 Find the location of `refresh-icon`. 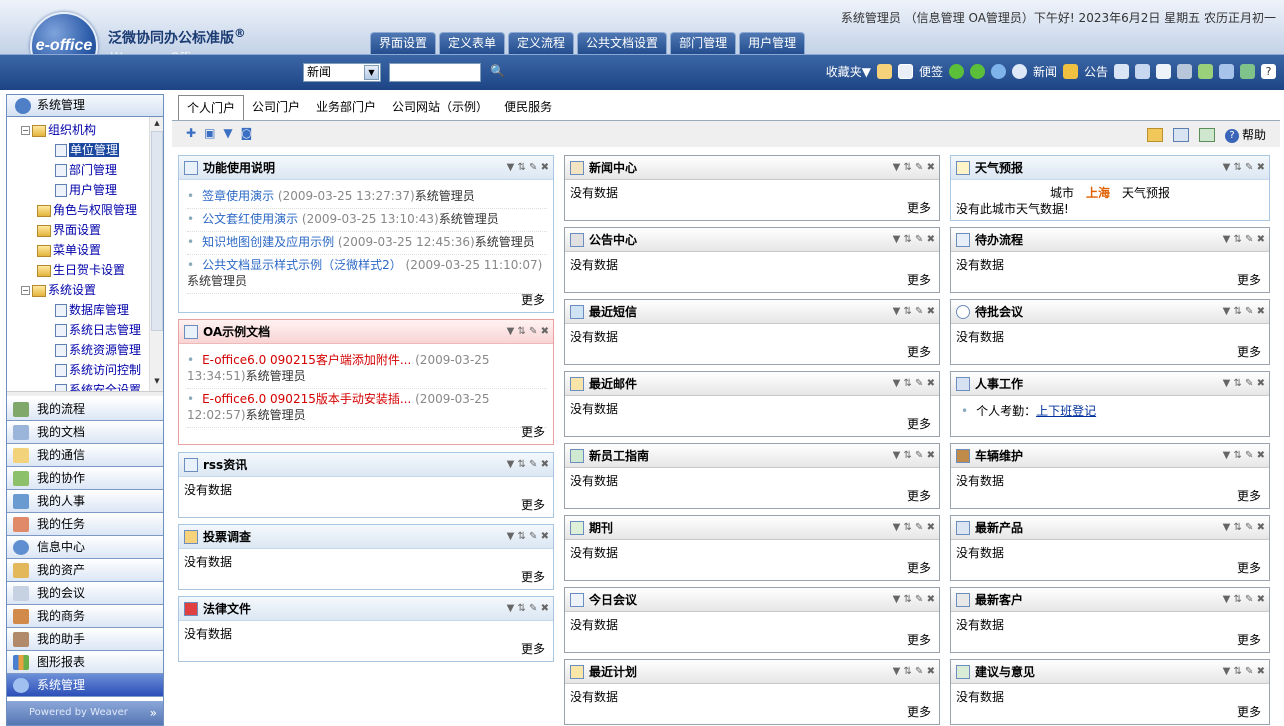

refresh-icon is located at coordinates (998, 71).